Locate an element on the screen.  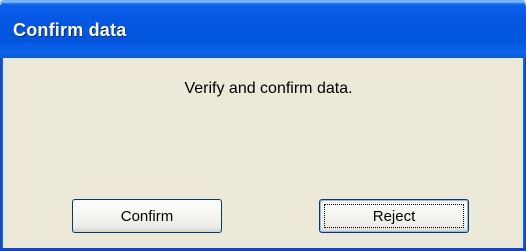
confirm-button-label: Confirm is located at coordinates (147, 216).